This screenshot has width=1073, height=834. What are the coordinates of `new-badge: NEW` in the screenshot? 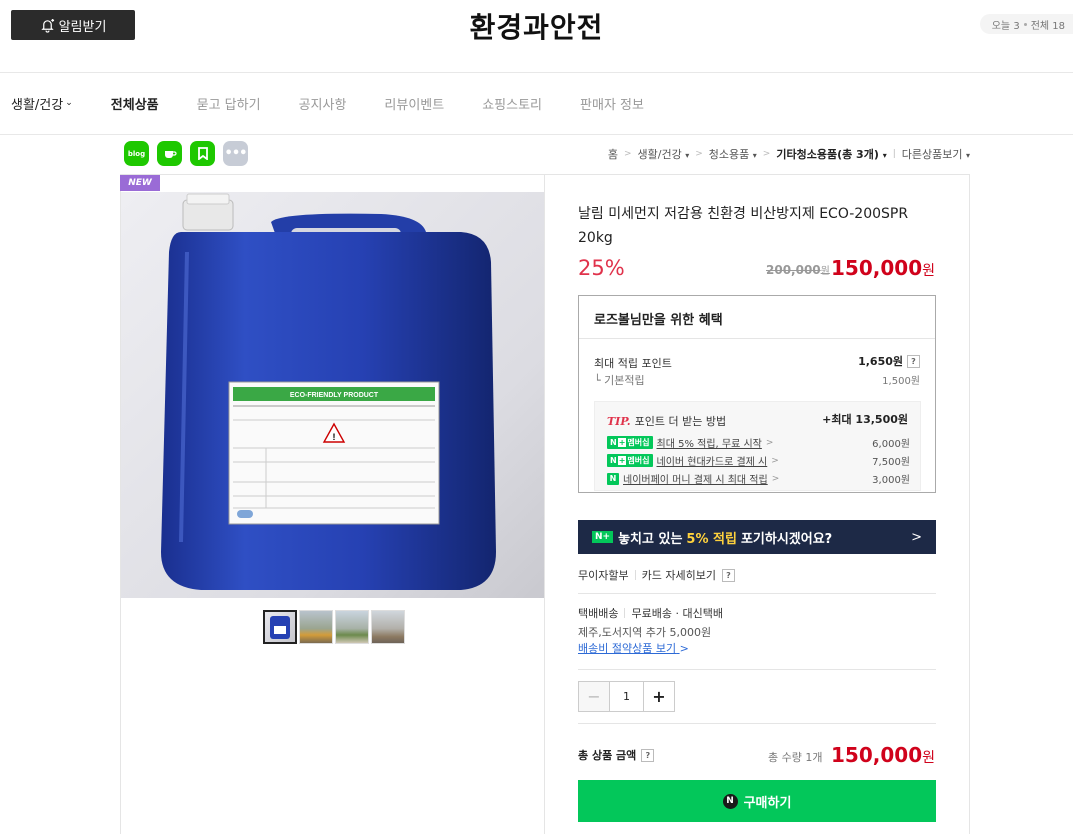 It's located at (140, 183).